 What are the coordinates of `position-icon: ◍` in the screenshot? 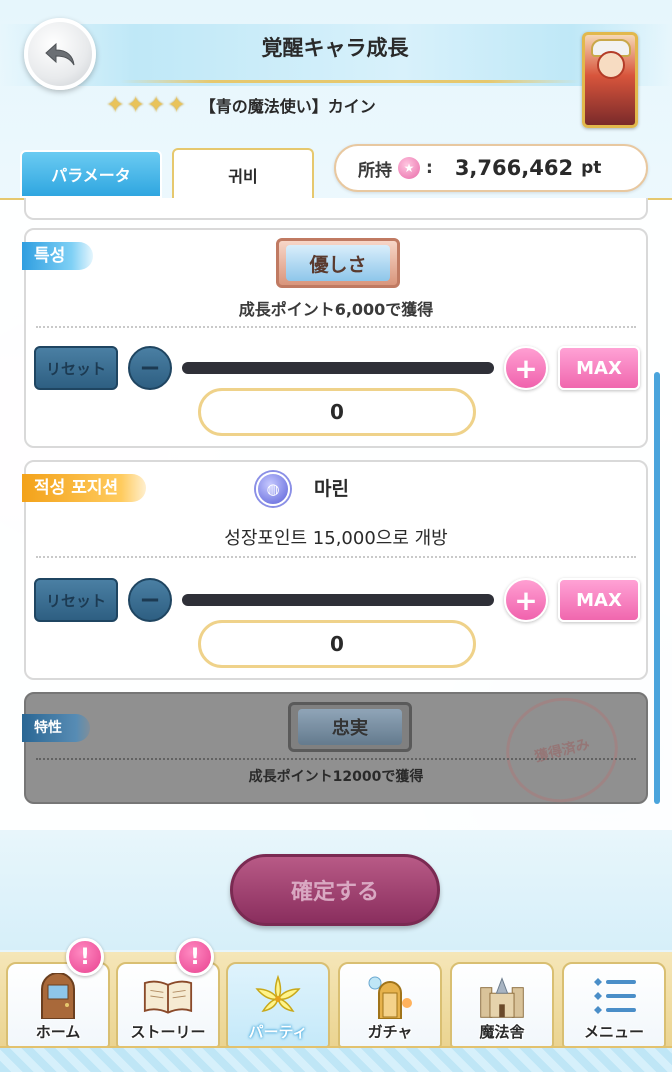 It's located at (273, 489).